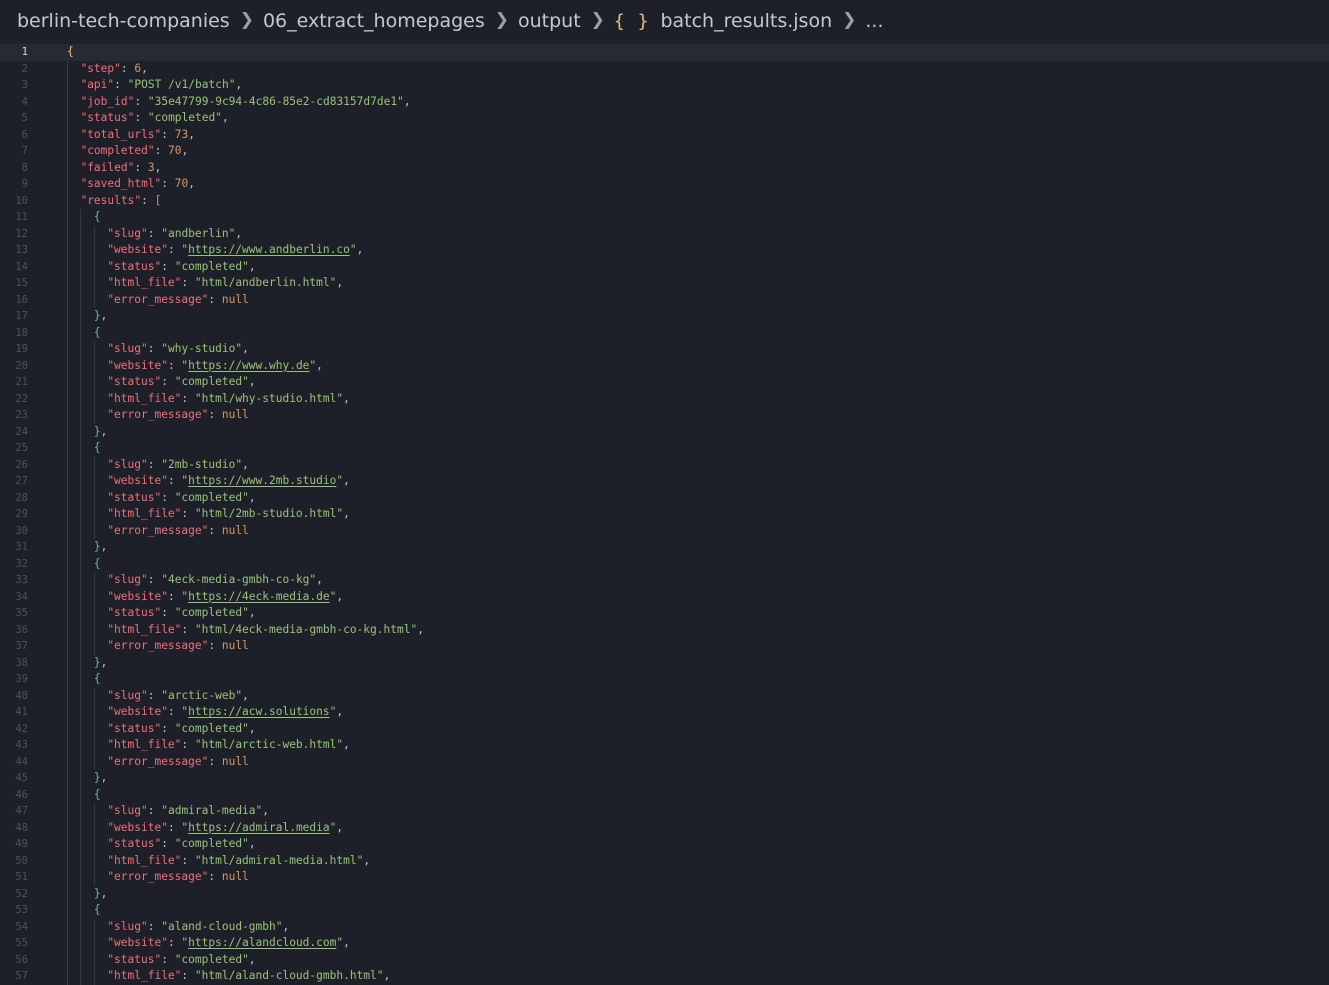  What do you see at coordinates (21, 349) in the screenshot?
I see `line-number: 19` at bounding box center [21, 349].